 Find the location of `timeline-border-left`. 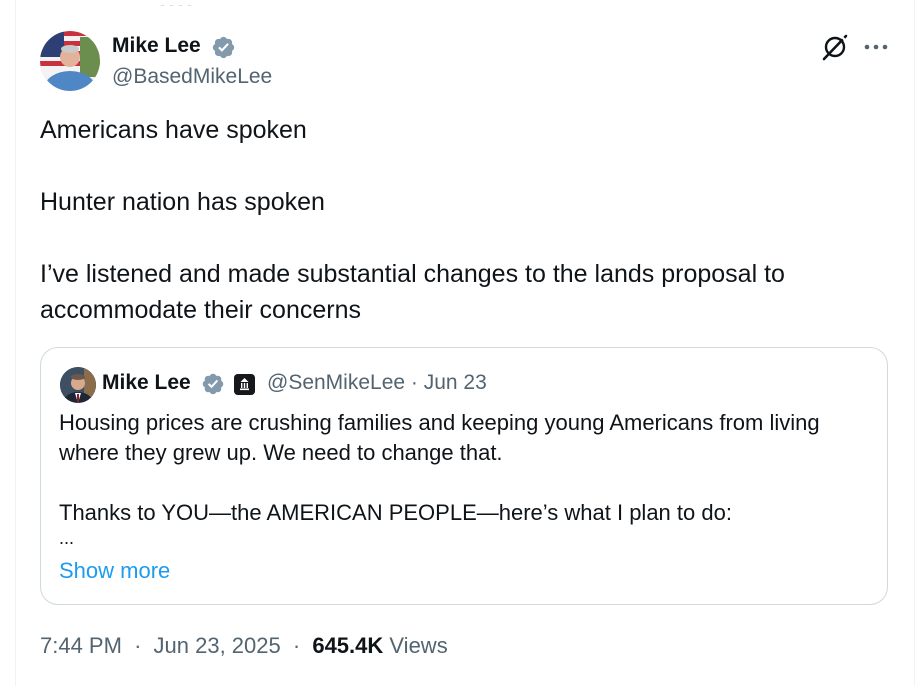

timeline-border-left is located at coordinates (15, 343).